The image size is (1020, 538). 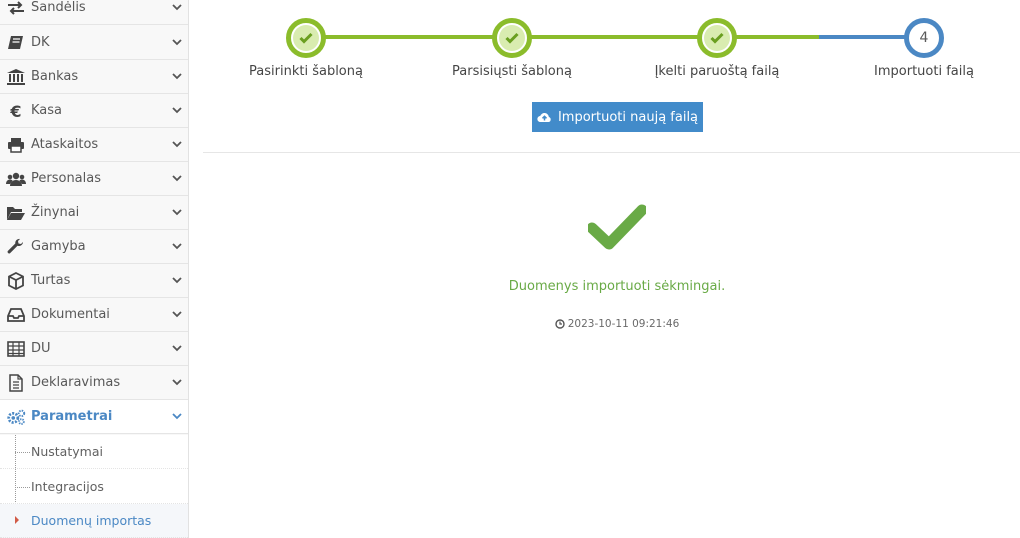 What do you see at coordinates (16, 349) in the screenshot?
I see `table-icon` at bounding box center [16, 349].